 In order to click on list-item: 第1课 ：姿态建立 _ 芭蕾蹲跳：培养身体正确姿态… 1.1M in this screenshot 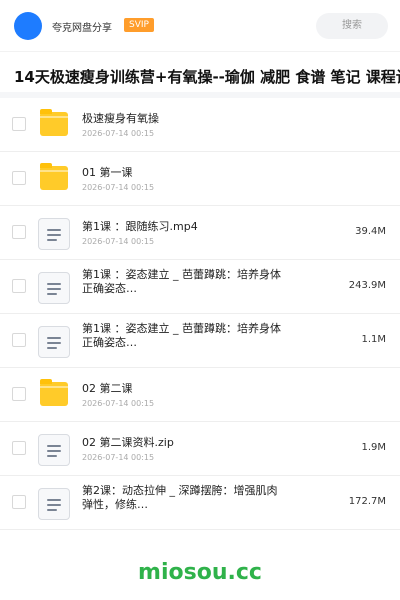, I will do `click(200, 341)`.